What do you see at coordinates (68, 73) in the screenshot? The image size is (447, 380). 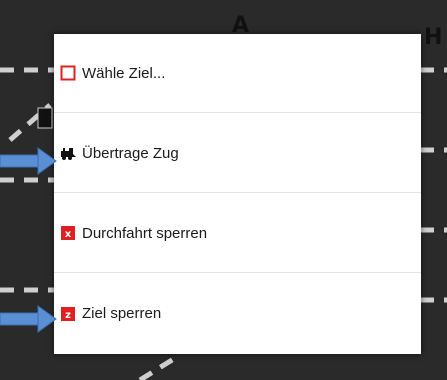 I see `square-outline-icon` at bounding box center [68, 73].